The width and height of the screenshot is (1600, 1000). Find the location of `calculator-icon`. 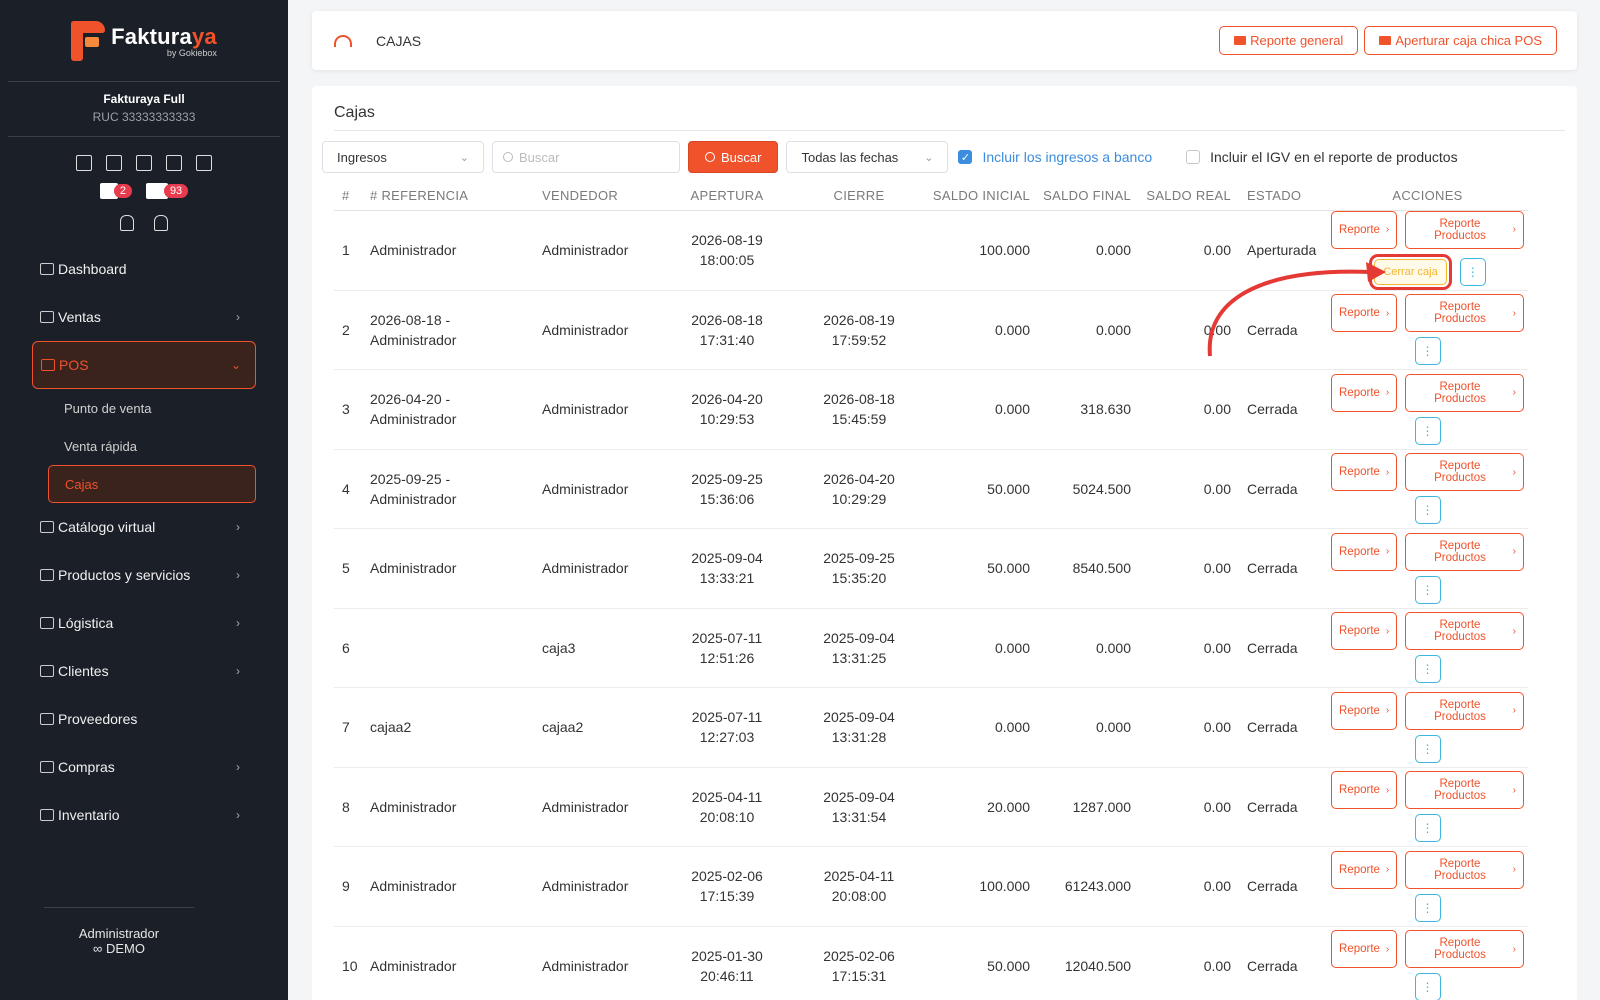

calculator-icon is located at coordinates (144, 163).